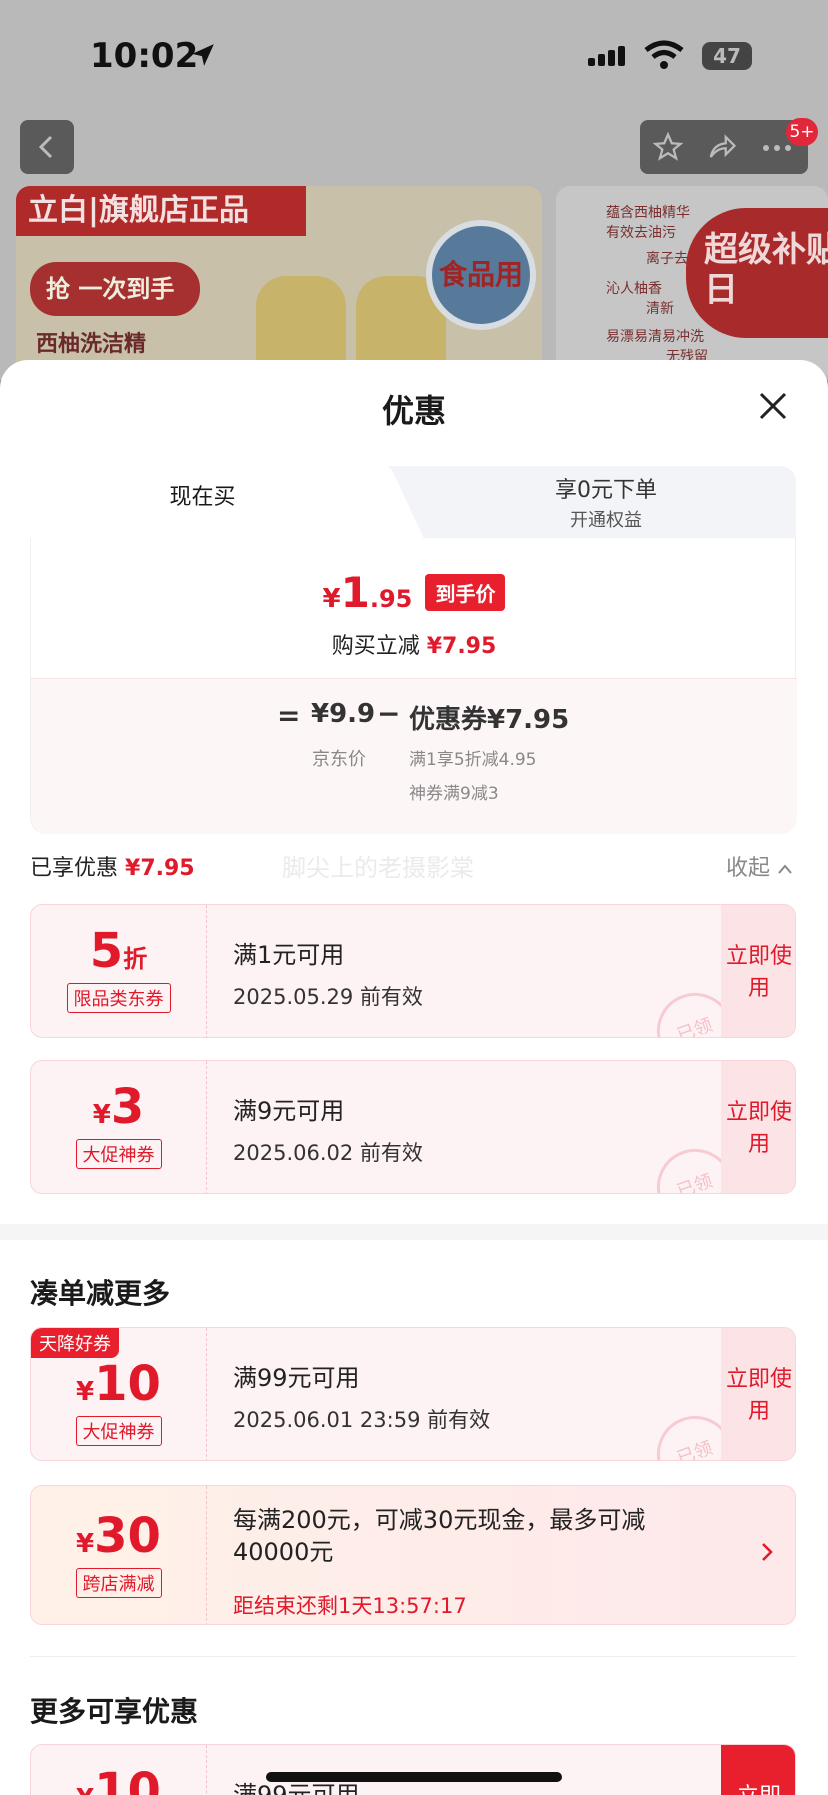 The image size is (828, 1795). I want to click on tab-buy-now: 现在买, so click(202, 498).